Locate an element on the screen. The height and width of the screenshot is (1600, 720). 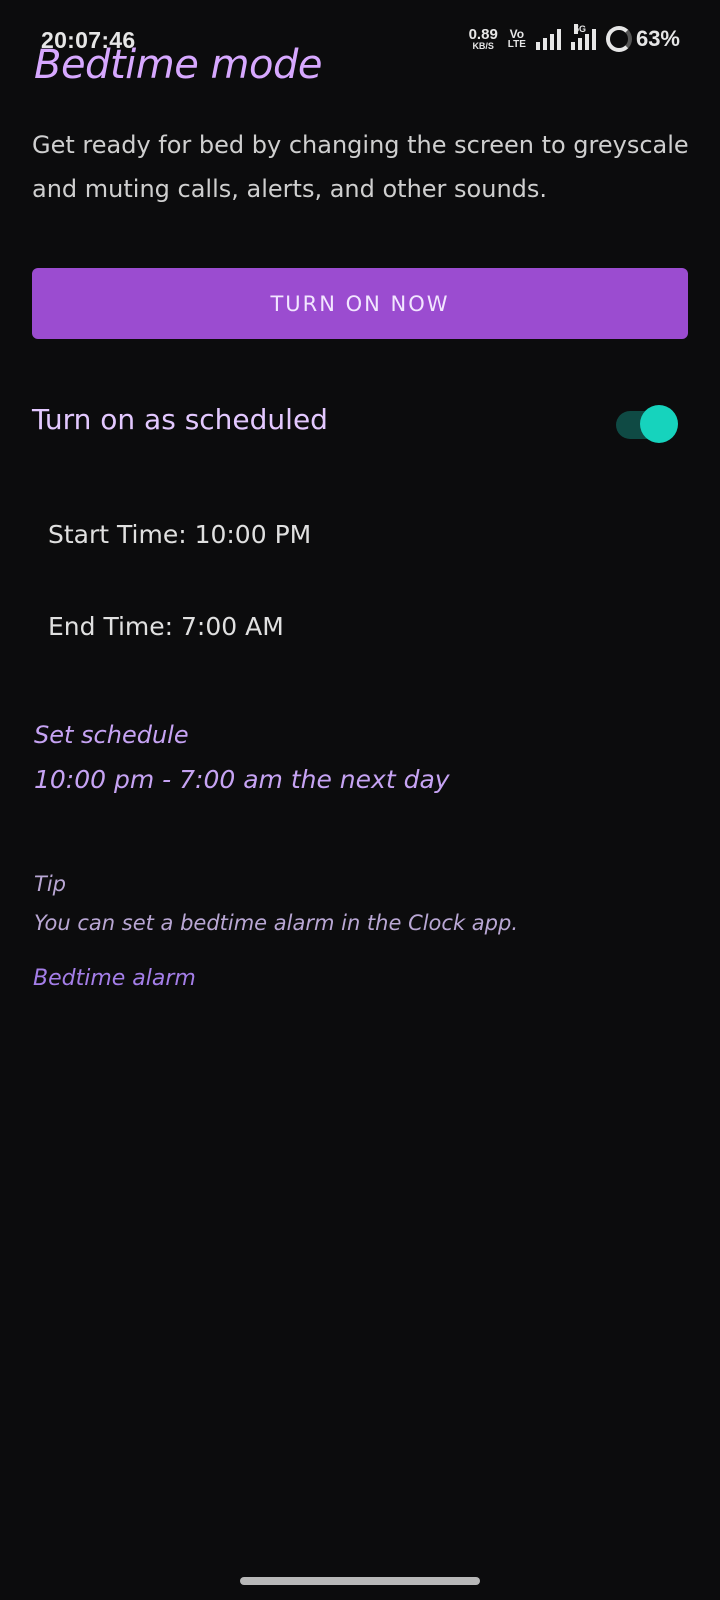
start-time-row: Start Time: 10:00 PM is located at coordinates (179, 534).